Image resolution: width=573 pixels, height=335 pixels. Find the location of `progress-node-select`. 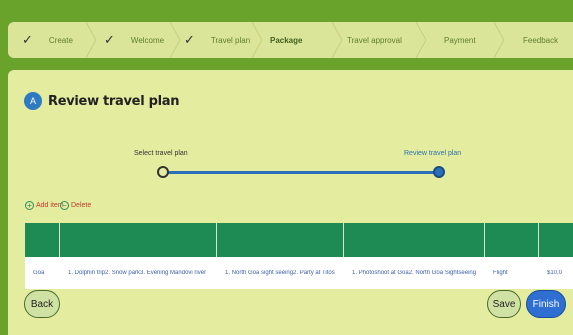

progress-node-select is located at coordinates (163, 172).